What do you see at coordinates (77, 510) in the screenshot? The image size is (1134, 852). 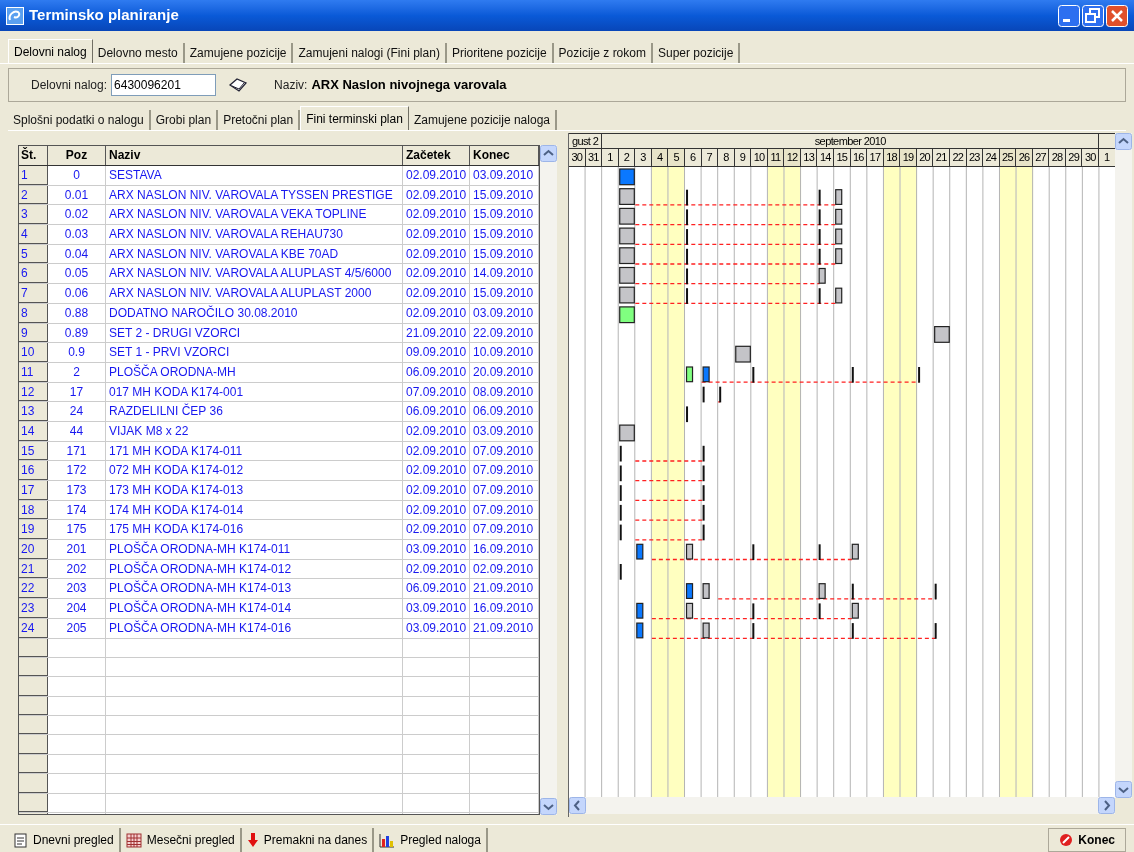 I see `table-cell: 174` at bounding box center [77, 510].